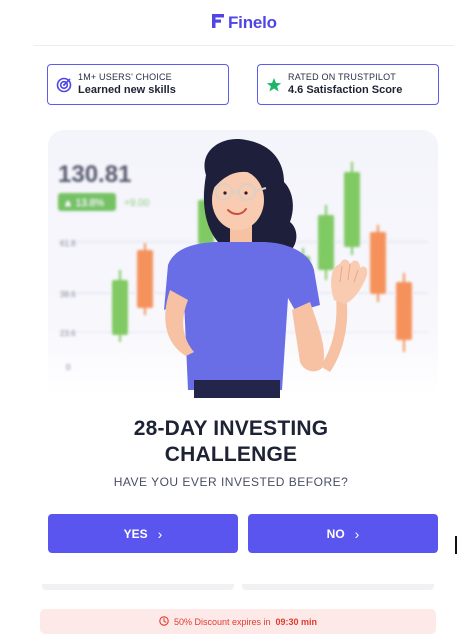  What do you see at coordinates (296, 621) in the screenshot?
I see `discount-time: 09:30 min` at bounding box center [296, 621].